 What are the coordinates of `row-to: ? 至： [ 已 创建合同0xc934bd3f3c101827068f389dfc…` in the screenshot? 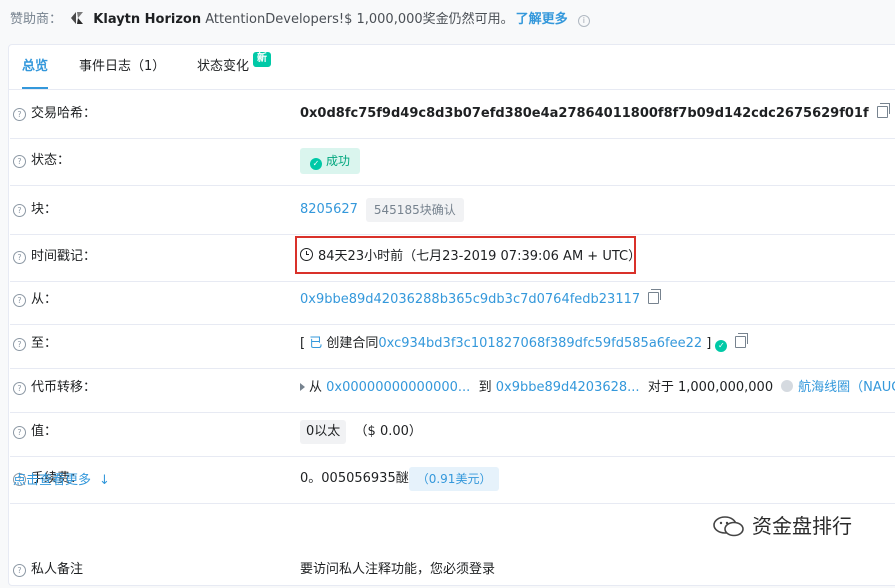 It's located at (452, 344).